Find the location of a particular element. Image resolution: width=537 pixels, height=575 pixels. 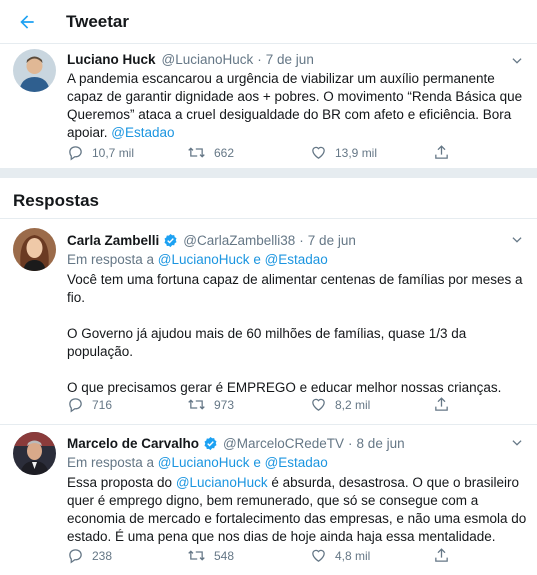

author-handle: @CarlaZambelli38 is located at coordinates (239, 240).